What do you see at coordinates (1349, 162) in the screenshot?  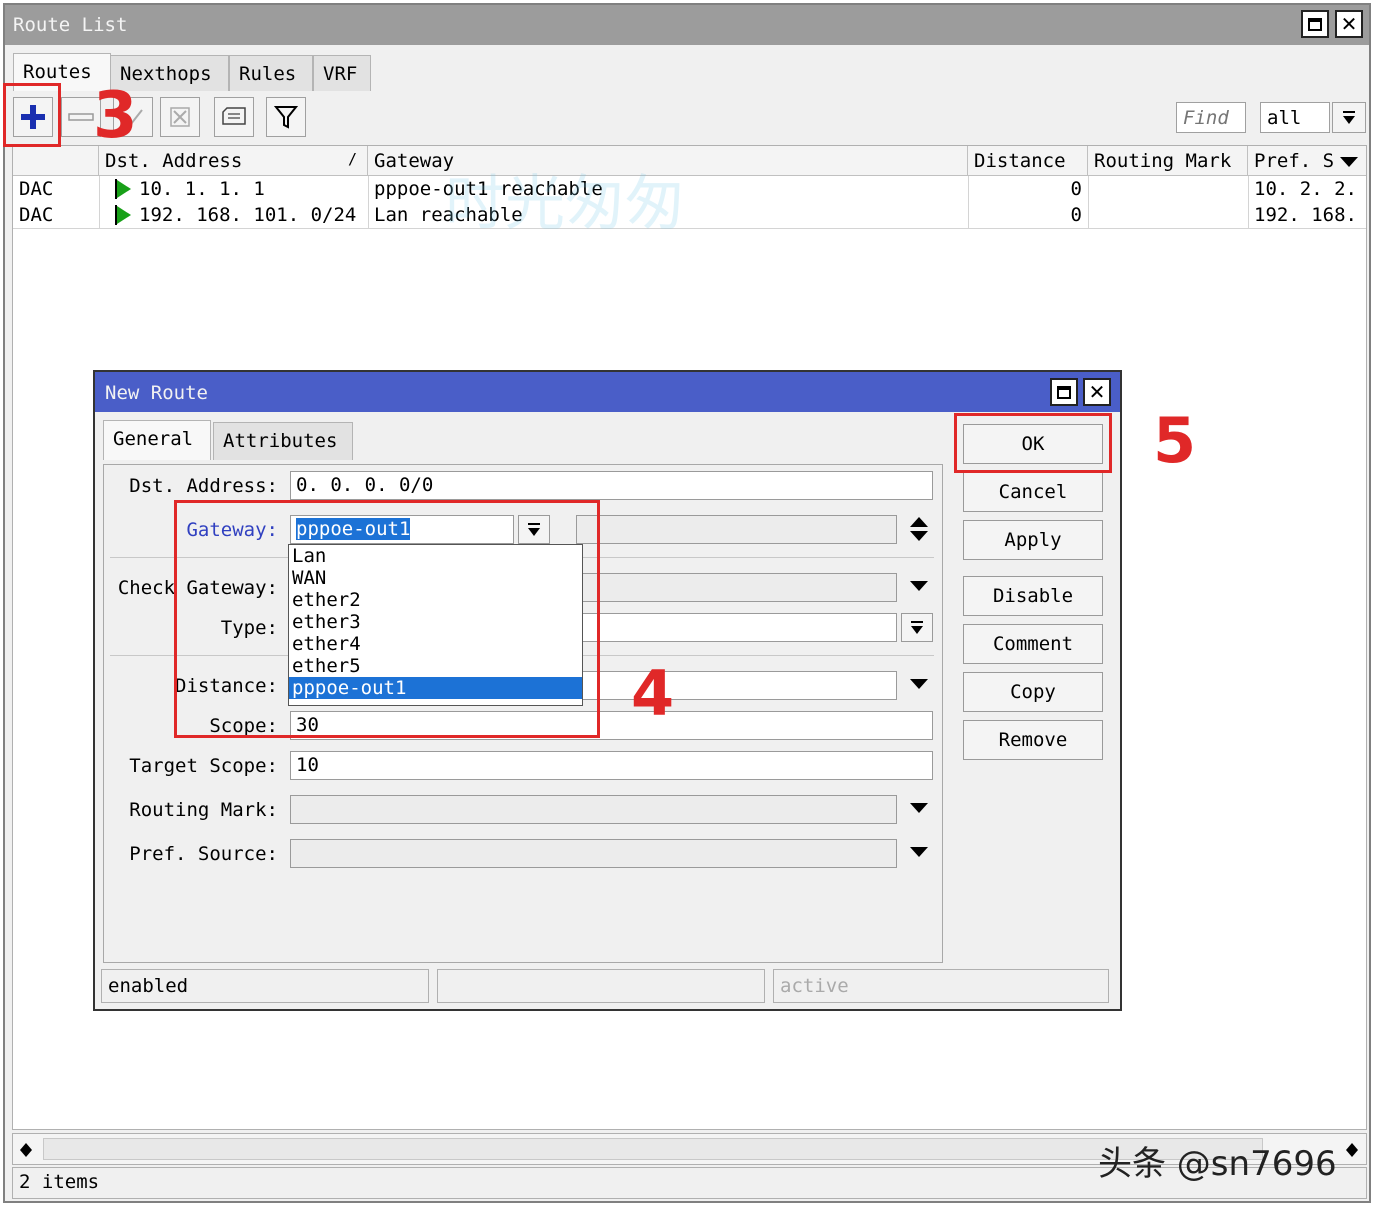 I see `column-menu-chevron-icon` at bounding box center [1349, 162].